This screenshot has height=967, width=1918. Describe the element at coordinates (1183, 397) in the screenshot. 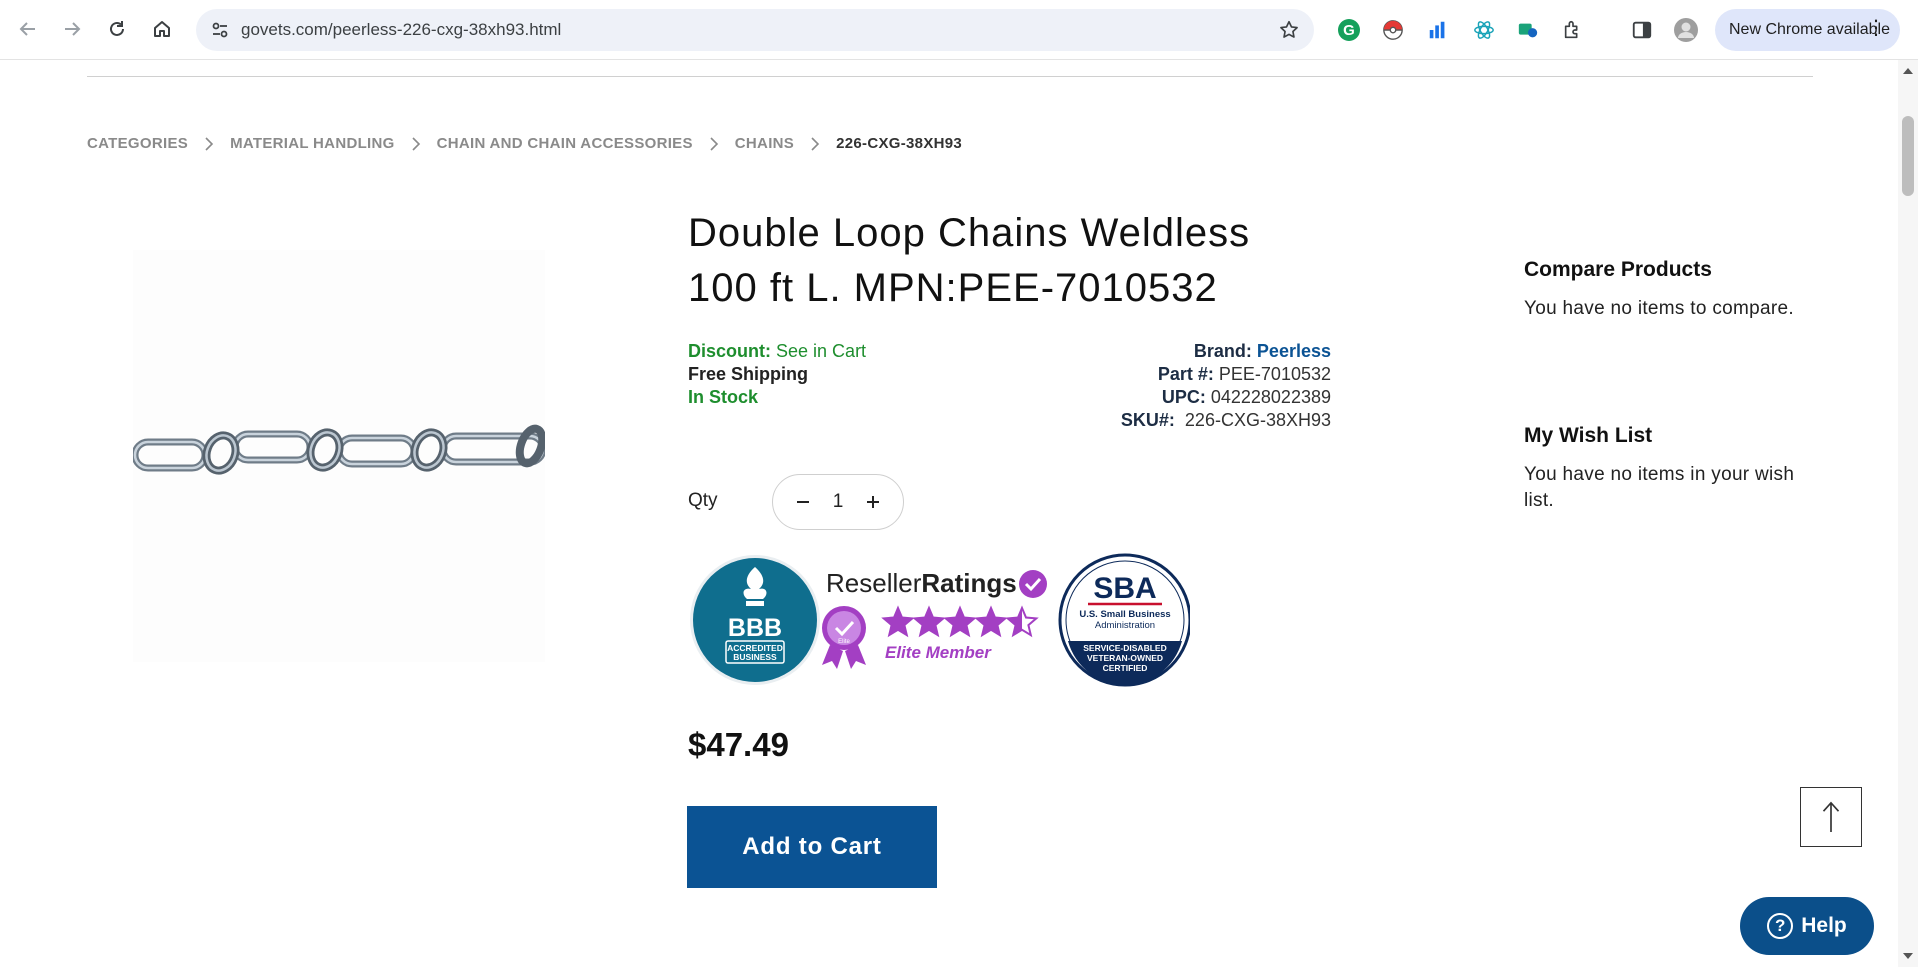

I see `upc-label: UPC:` at that location.